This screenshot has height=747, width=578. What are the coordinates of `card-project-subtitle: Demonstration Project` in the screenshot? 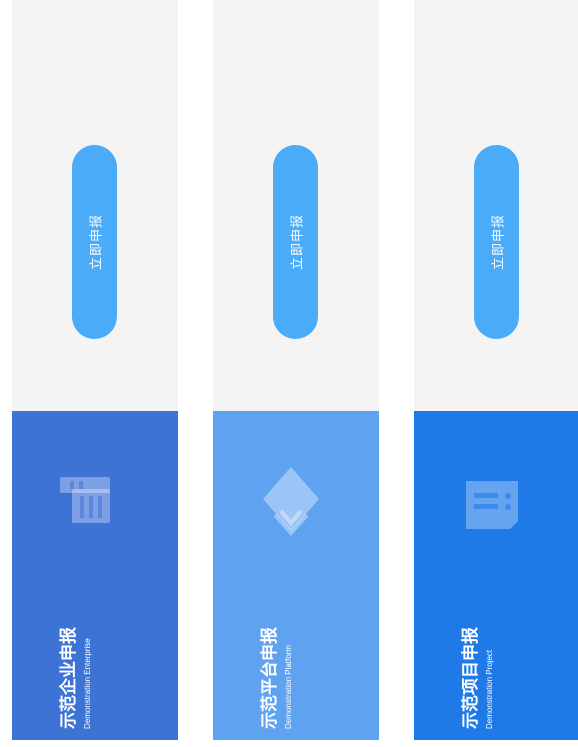 It's located at (489, 689).